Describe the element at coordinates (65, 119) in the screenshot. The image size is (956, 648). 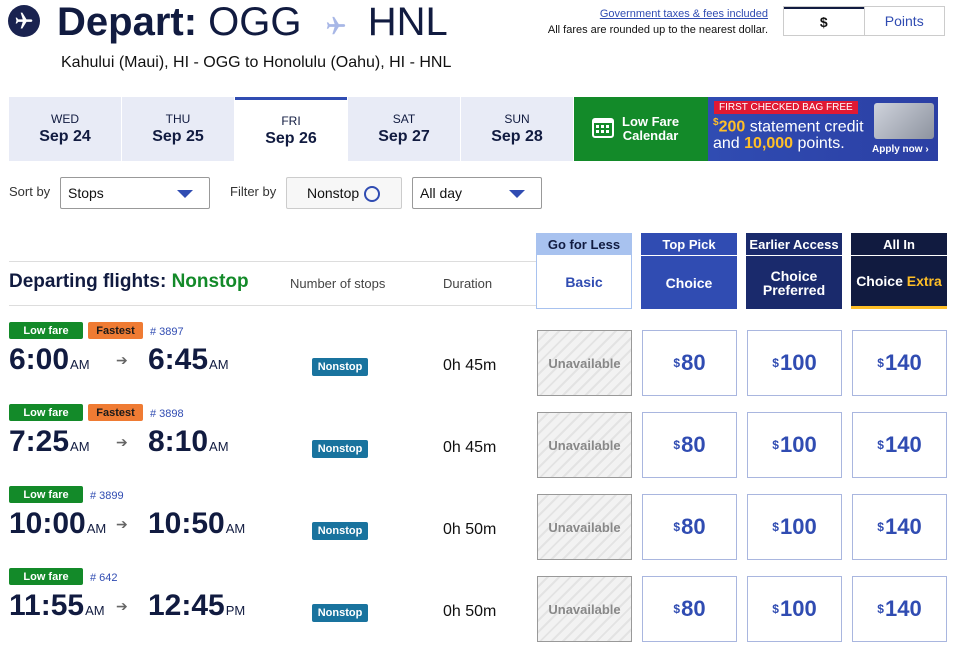
I see `date-tab-weekday: WED` at that location.